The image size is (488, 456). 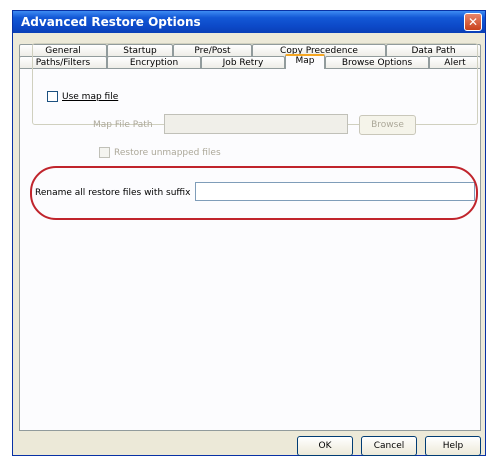 I want to click on restore-unmapped-checkbox, so click(x=104, y=152).